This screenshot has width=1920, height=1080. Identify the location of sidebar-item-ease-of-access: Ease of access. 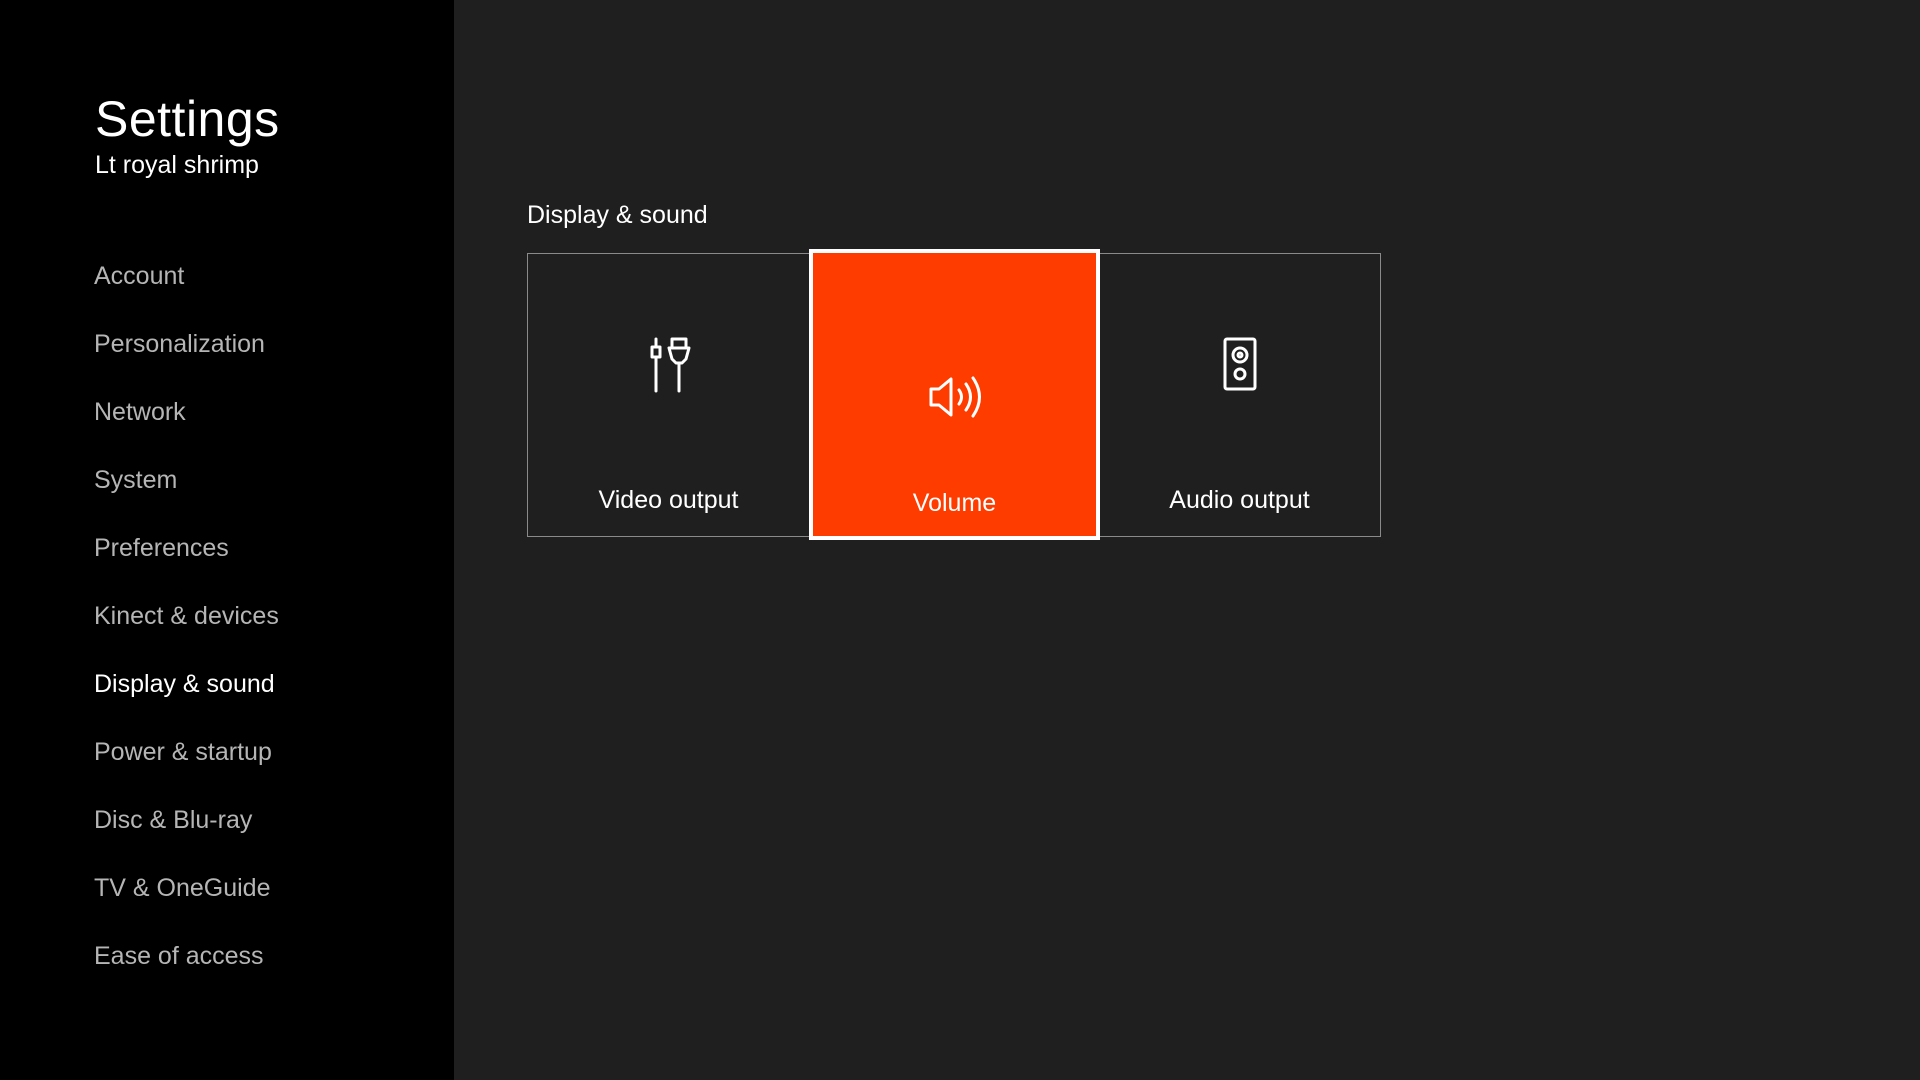
(186, 970).